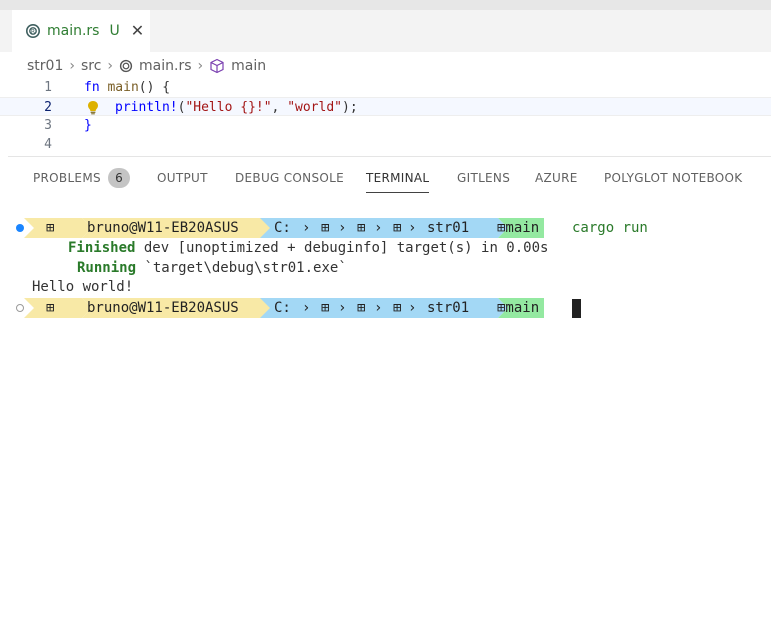 Image resolution: width=771 pixels, height=638 pixels. Describe the element at coordinates (385, 144) in the screenshot. I see `code-line: 4` at that location.